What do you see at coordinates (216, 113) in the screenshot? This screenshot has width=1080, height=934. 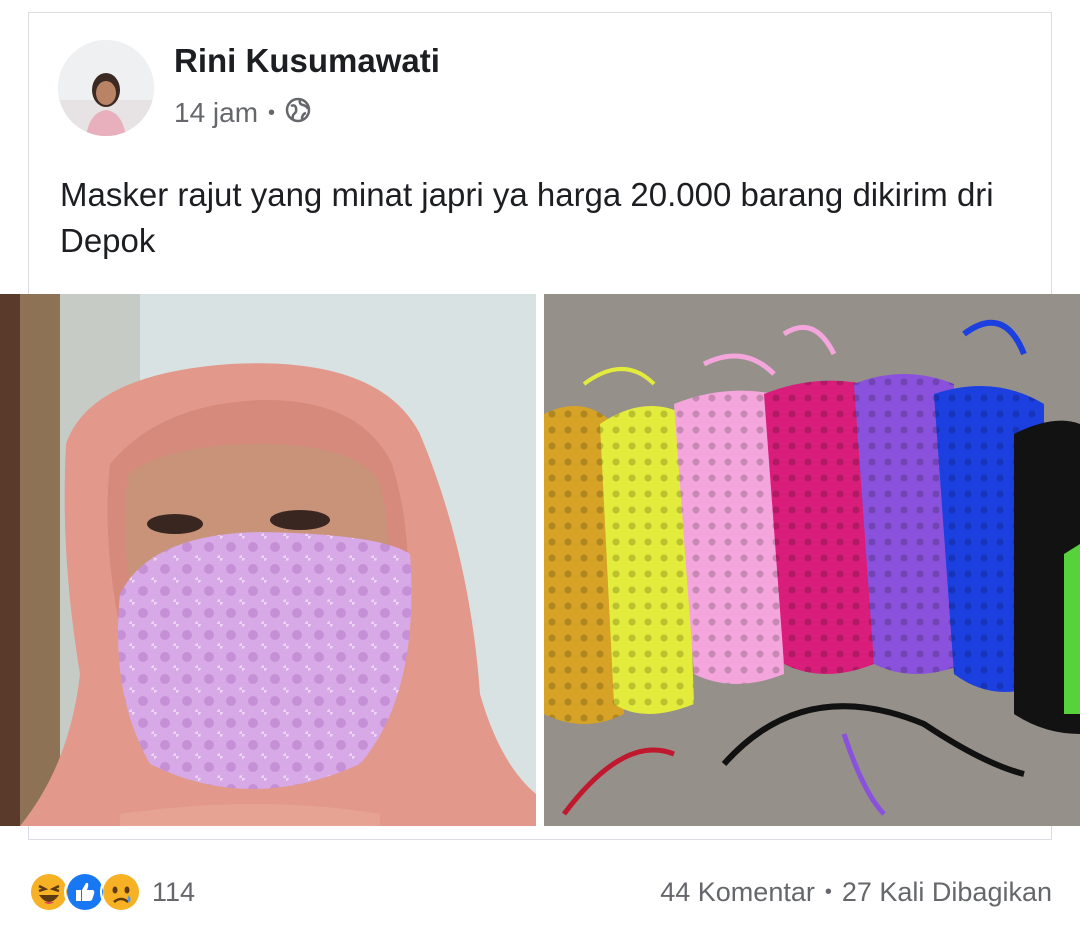 I see `post-time: 14 jam` at bounding box center [216, 113].